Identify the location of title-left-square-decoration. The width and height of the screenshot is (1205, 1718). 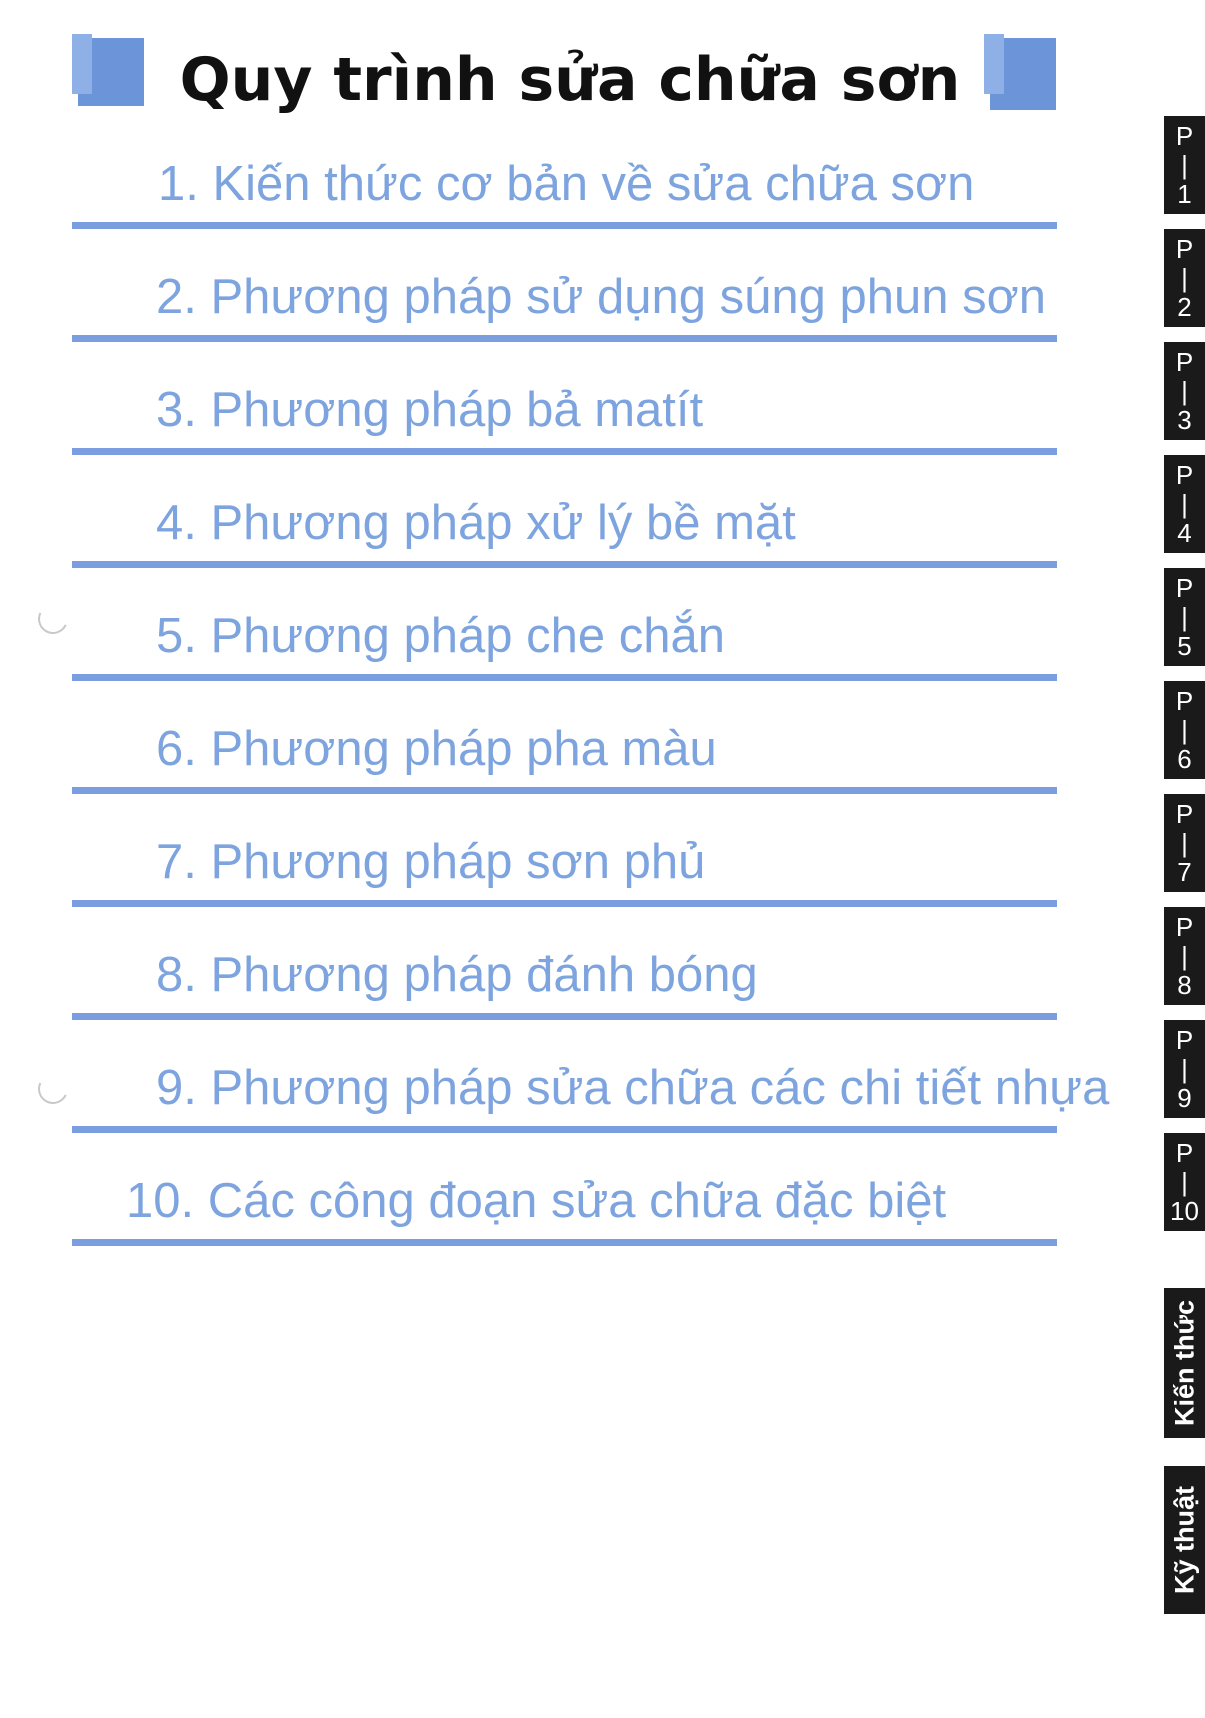
(108, 70).